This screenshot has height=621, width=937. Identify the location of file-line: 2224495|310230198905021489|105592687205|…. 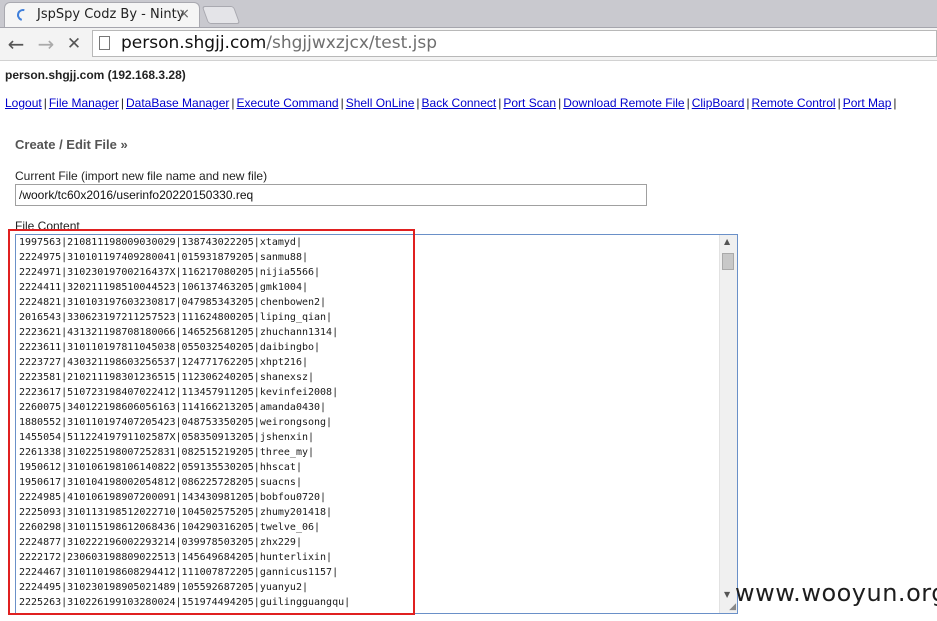
(163, 587).